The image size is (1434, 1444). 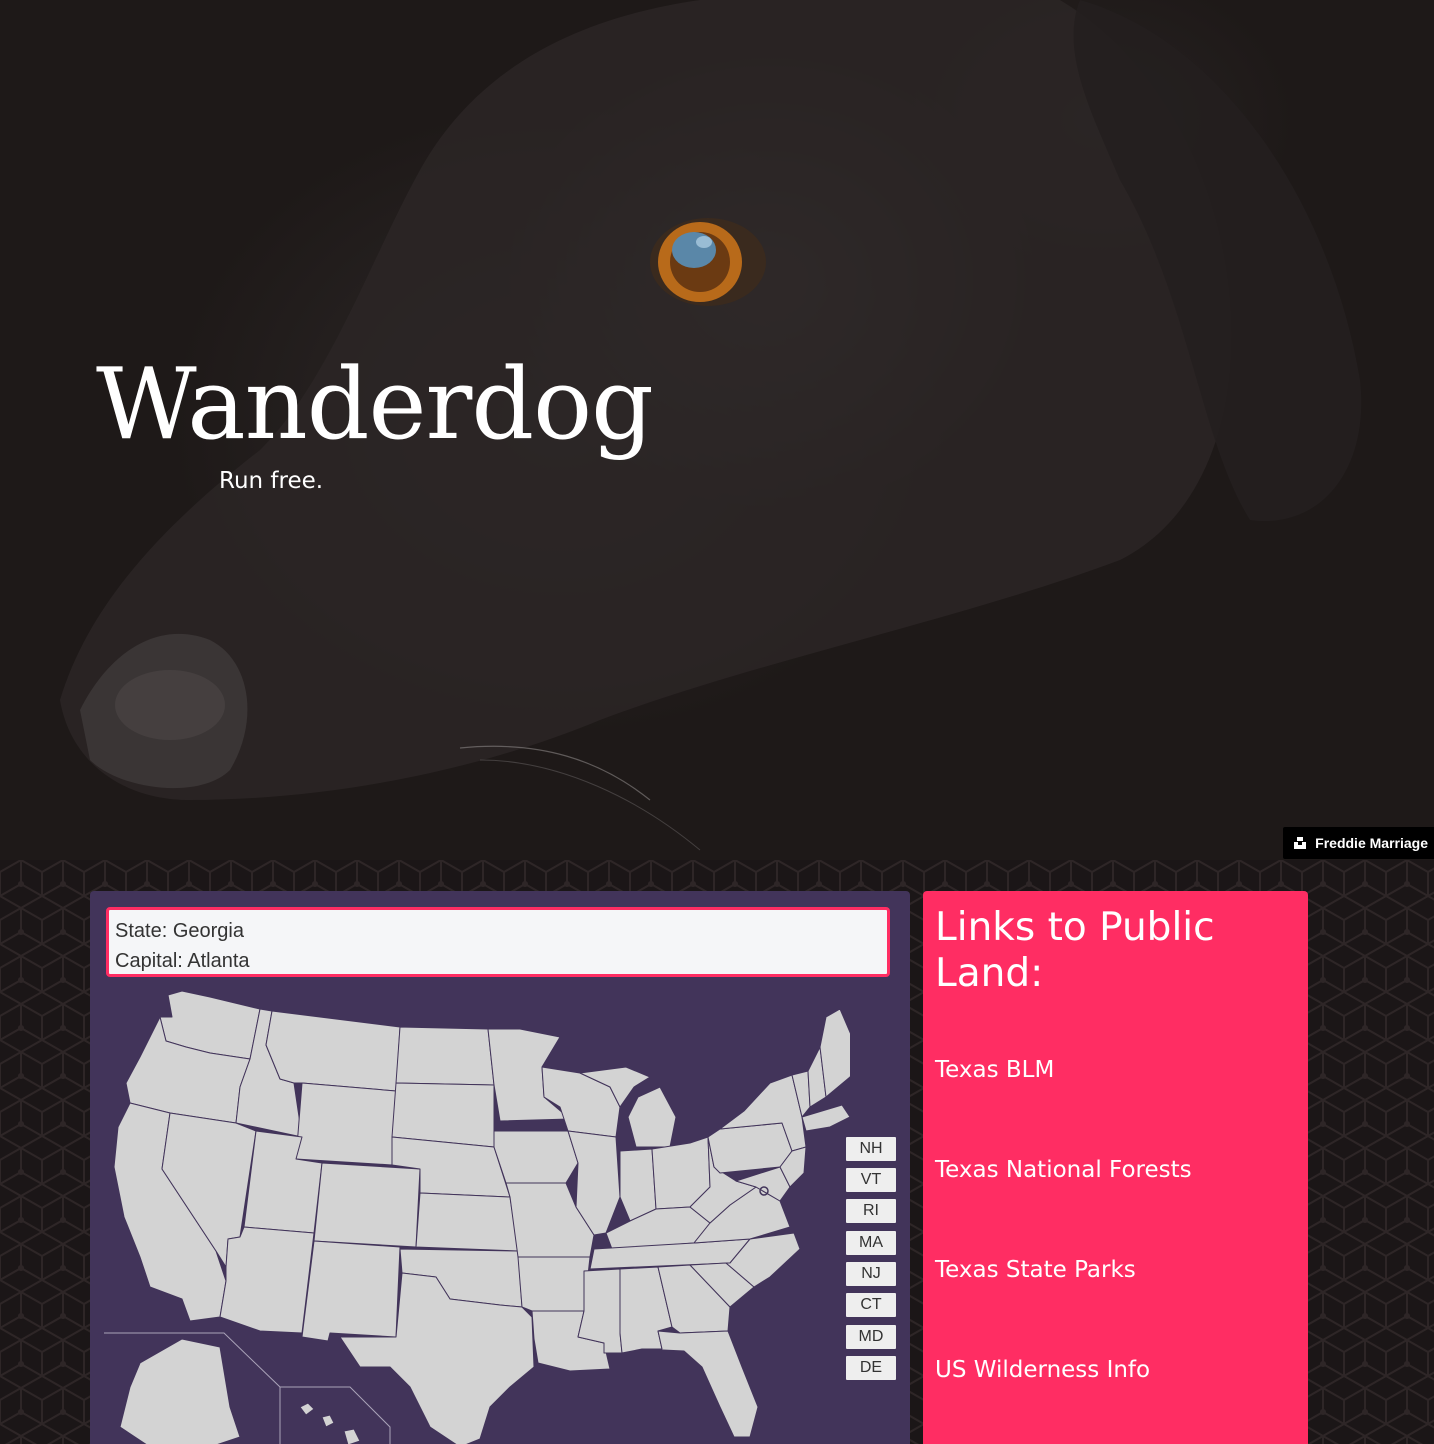 I want to click on small-state-button-ma: MA, so click(x=871, y=1243).